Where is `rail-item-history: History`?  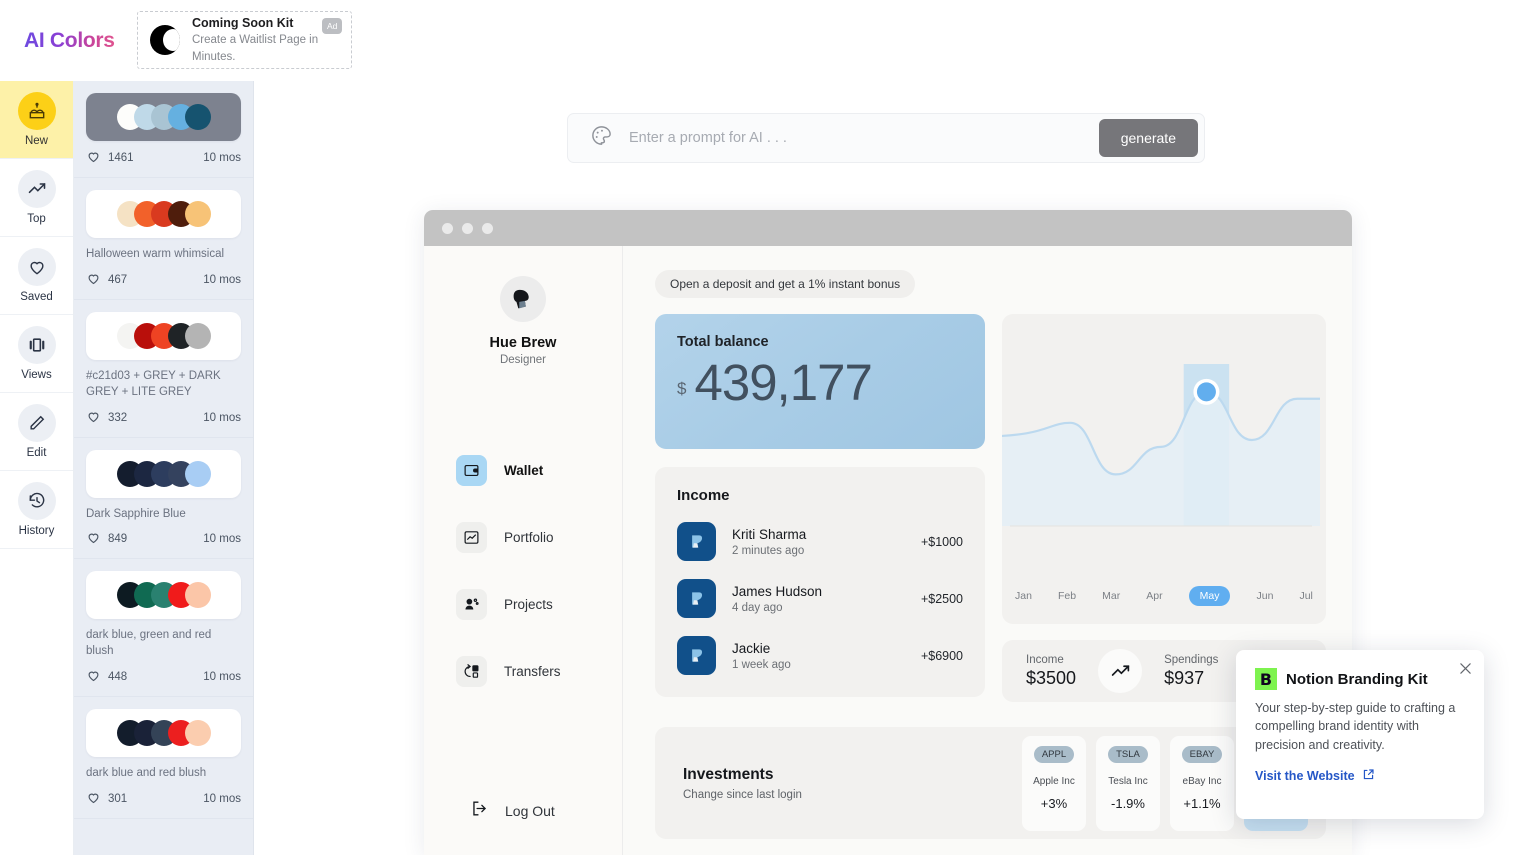 rail-item-history: History is located at coordinates (36, 510).